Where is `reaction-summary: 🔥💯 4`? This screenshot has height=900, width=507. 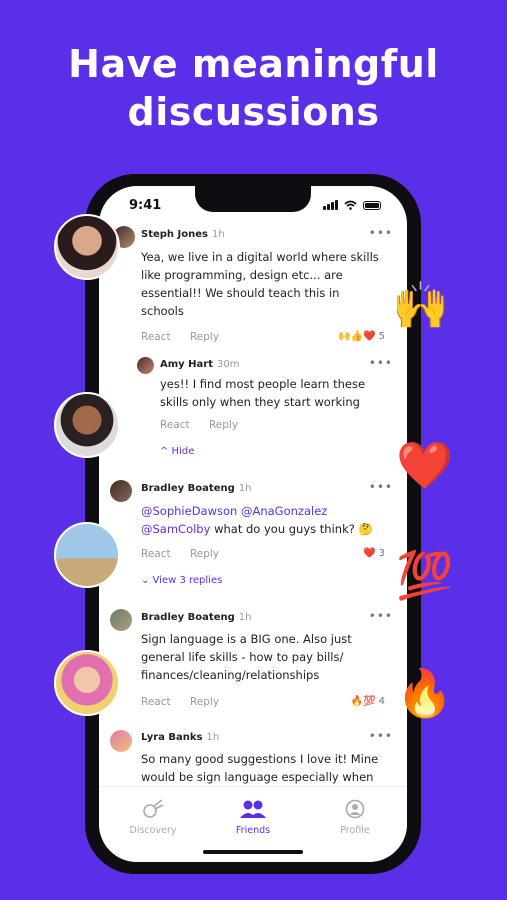 reaction-summary: 🔥💯 4 is located at coordinates (368, 701).